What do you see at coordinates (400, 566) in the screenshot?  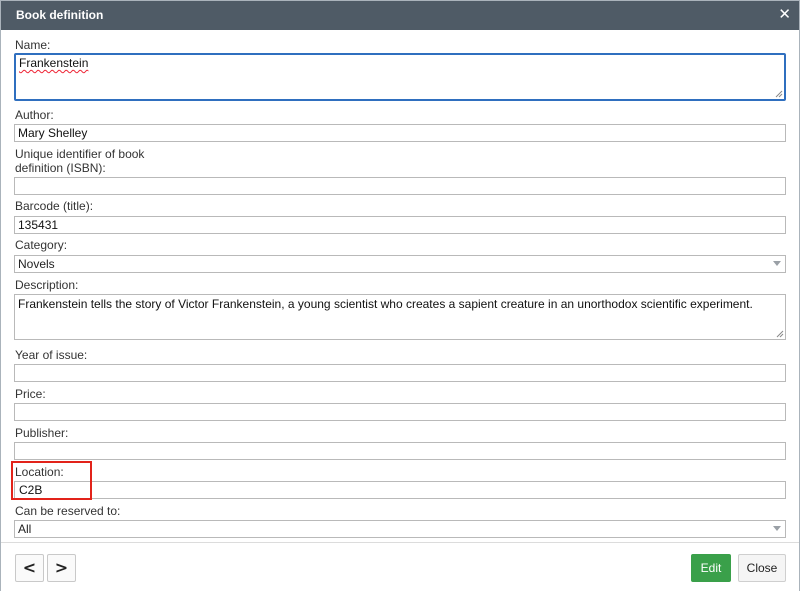 I see `dialog-footer: < > Edit Close` at bounding box center [400, 566].